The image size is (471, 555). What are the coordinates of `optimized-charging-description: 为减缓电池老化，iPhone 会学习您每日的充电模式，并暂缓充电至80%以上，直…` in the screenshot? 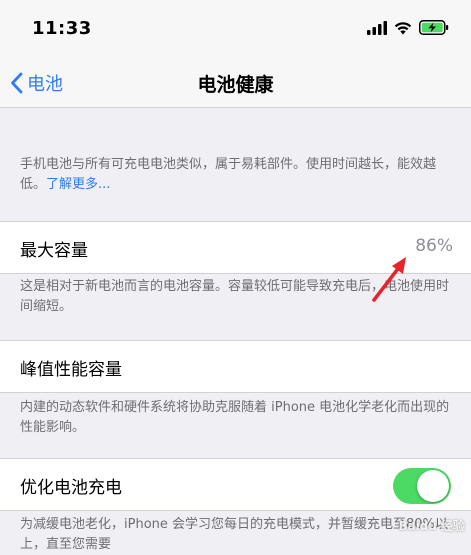 It's located at (236, 535).